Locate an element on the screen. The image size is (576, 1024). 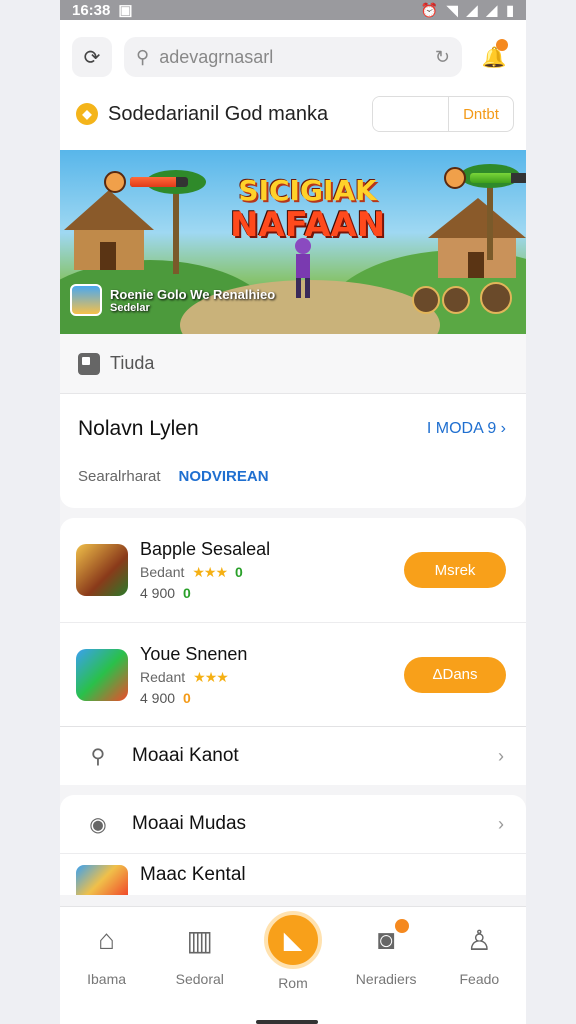
search-more-label: Moaai Kanot is located at coordinates (185, 755).